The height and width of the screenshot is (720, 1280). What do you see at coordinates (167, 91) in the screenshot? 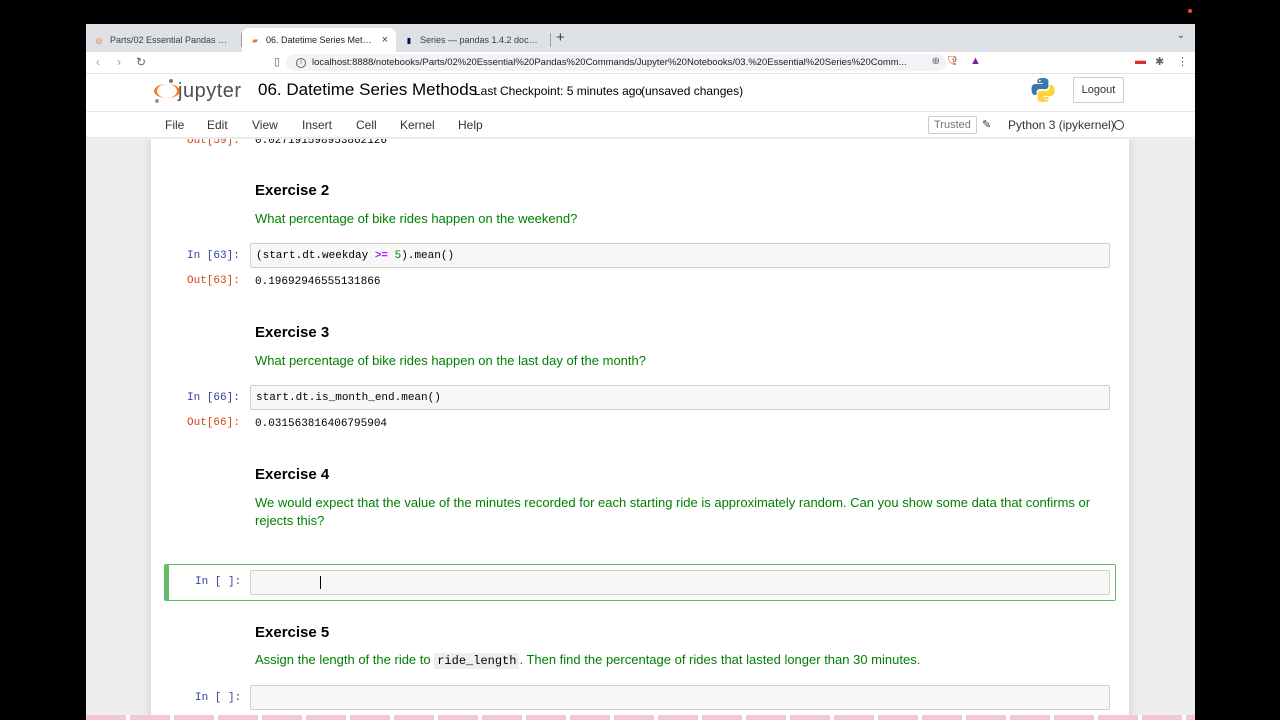
I see `jupyter-orb-icon` at bounding box center [167, 91].